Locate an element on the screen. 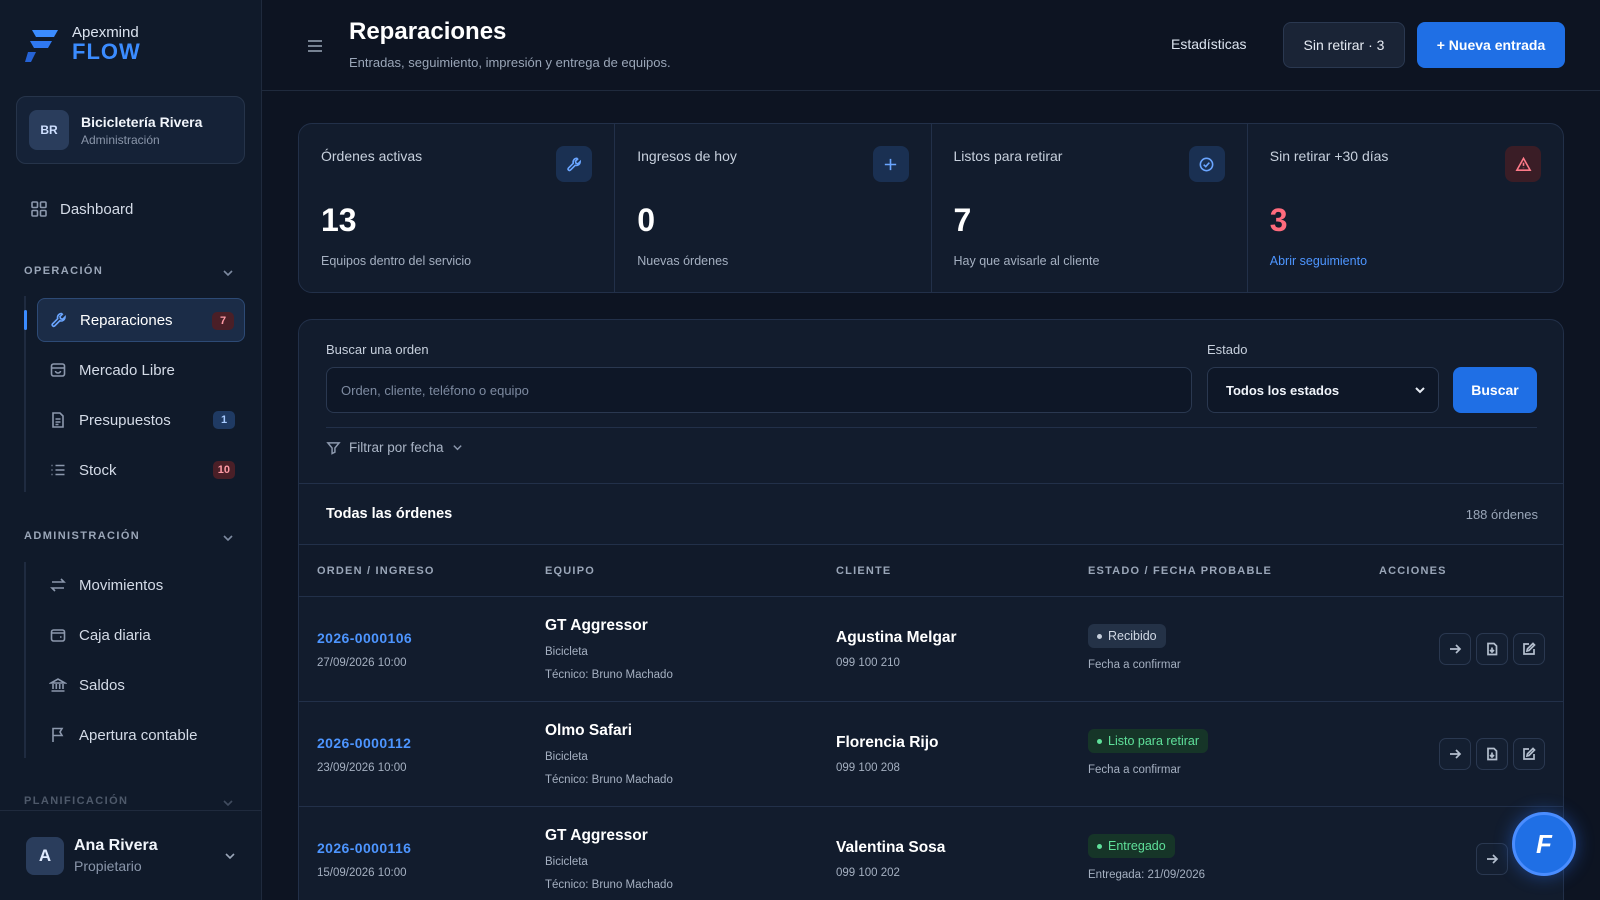 Image resolution: width=1600 pixels, height=900 pixels. fab-logo-icon: F is located at coordinates (1544, 843).